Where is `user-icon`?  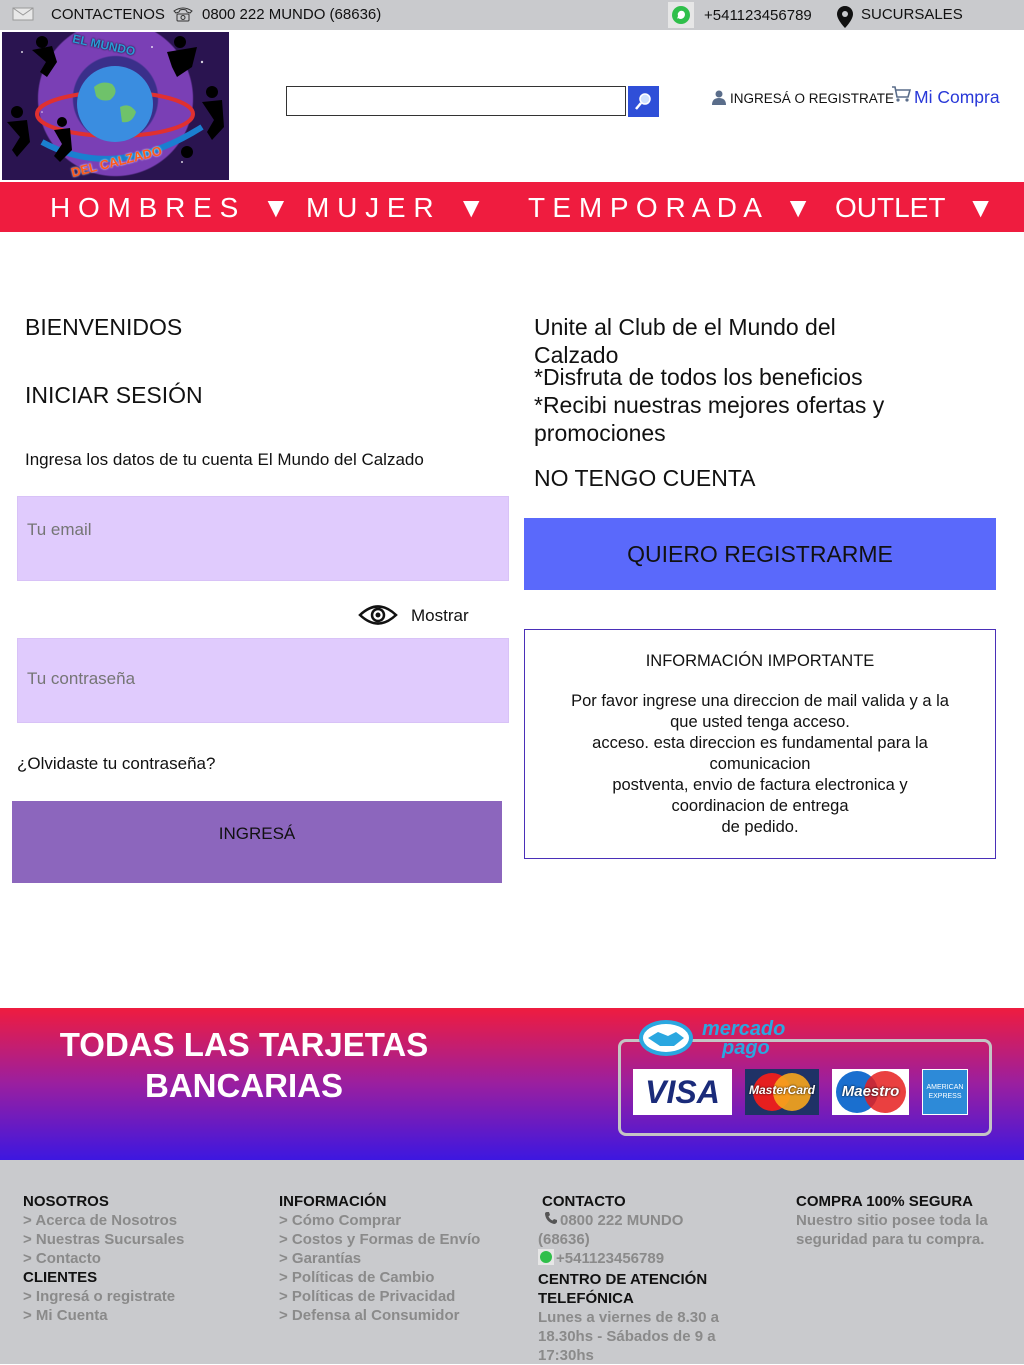 user-icon is located at coordinates (719, 99).